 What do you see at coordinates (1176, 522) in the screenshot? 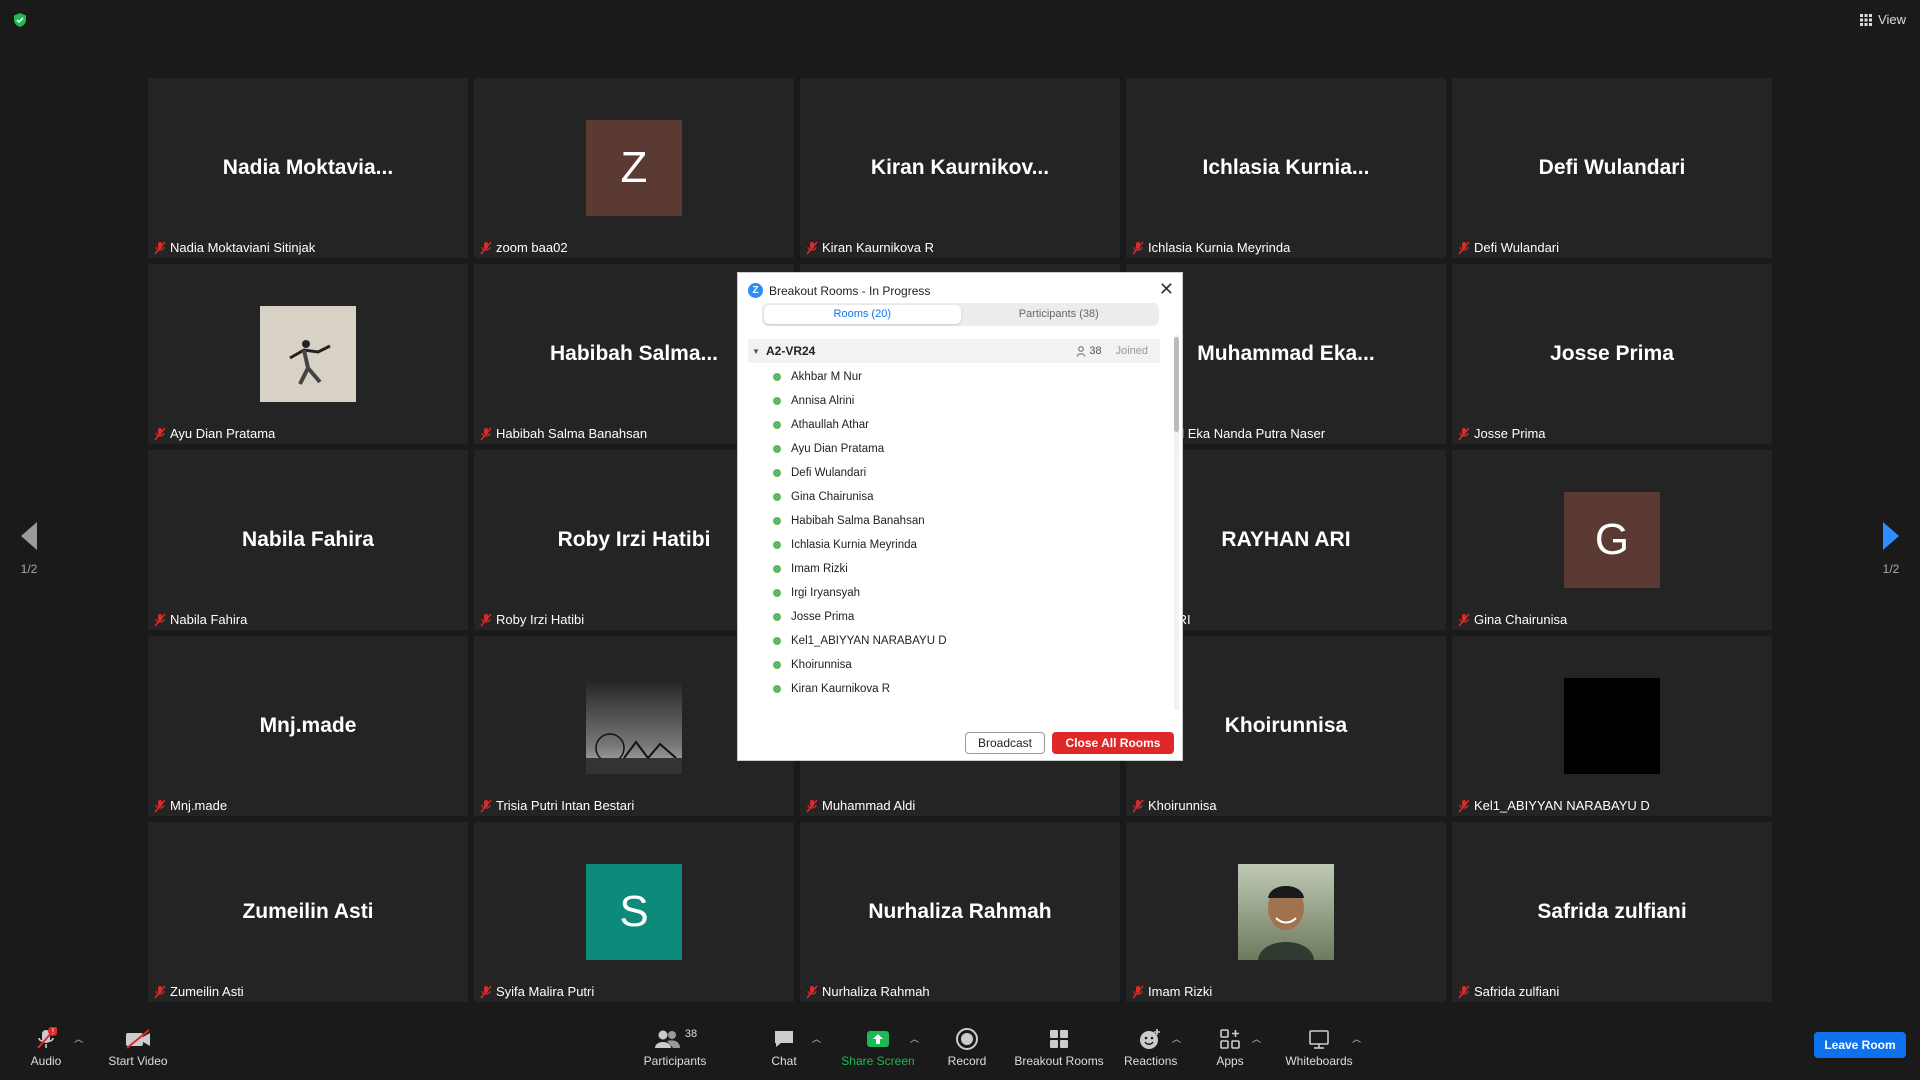
I see `scrollbar` at bounding box center [1176, 522].